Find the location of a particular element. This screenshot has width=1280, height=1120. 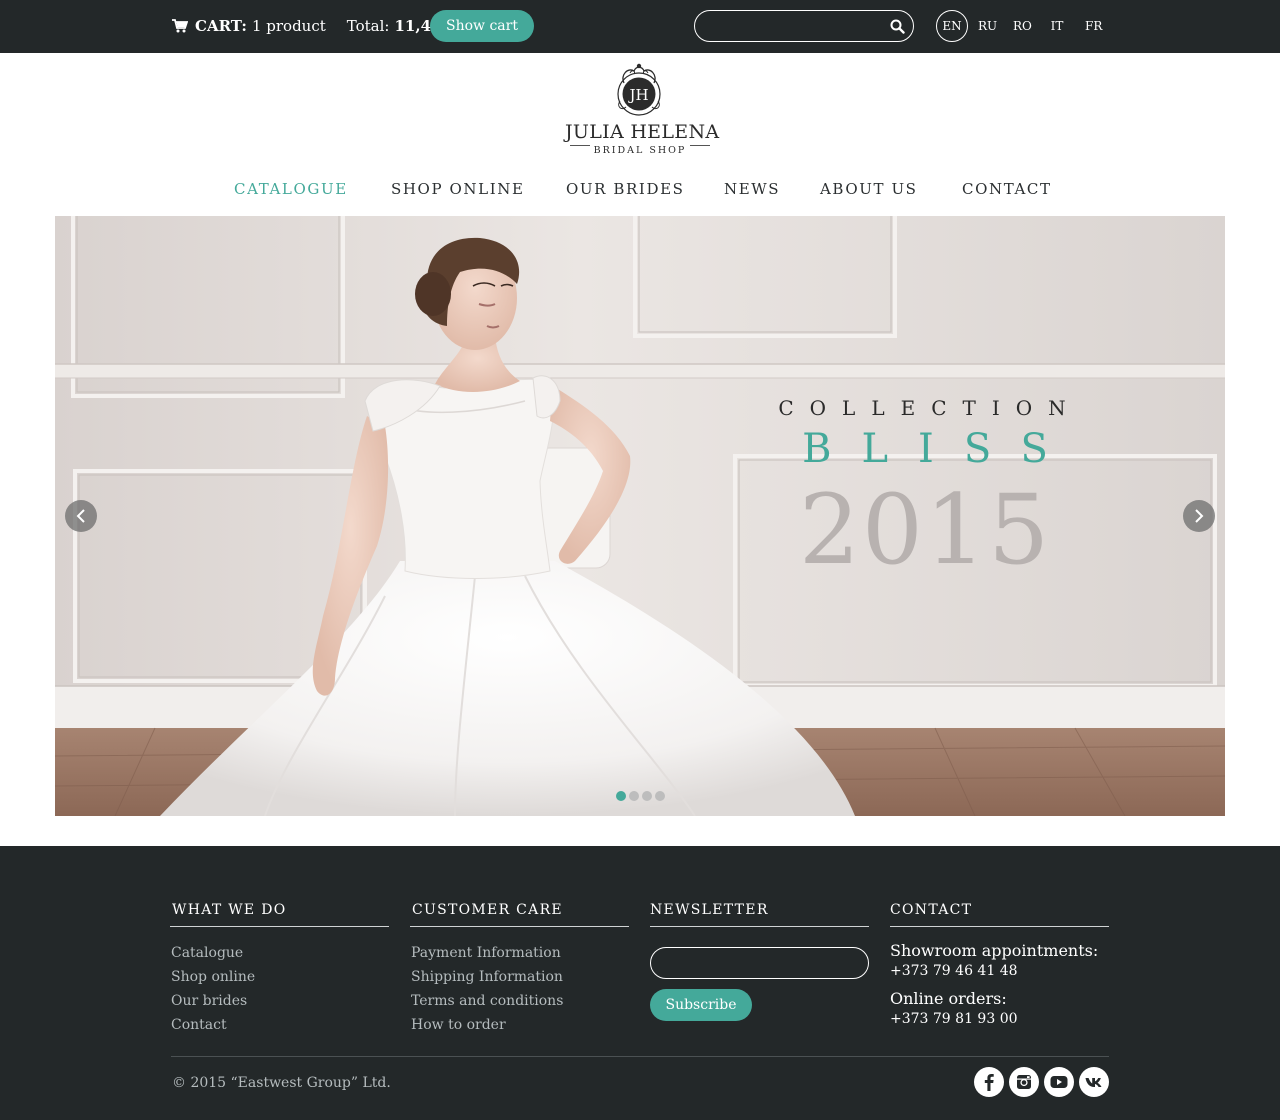

instagram-icon is located at coordinates (1024, 1082).